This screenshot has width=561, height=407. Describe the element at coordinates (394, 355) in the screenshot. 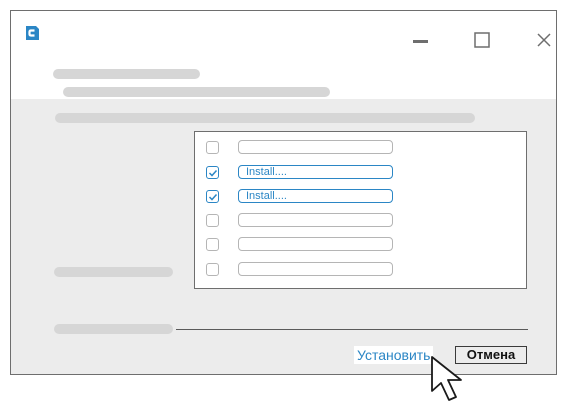

I see `install-button: Установить` at that location.